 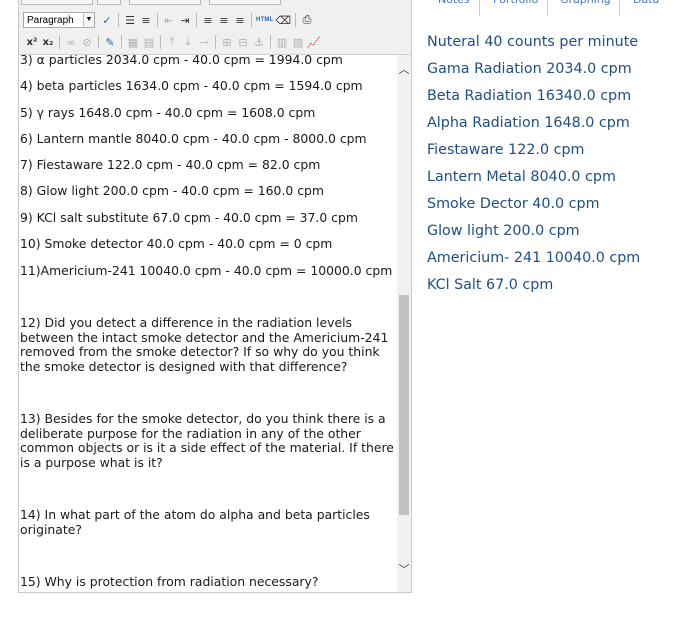 What do you see at coordinates (48, 42) in the screenshot?
I see `subscript-button: x₂` at bounding box center [48, 42].